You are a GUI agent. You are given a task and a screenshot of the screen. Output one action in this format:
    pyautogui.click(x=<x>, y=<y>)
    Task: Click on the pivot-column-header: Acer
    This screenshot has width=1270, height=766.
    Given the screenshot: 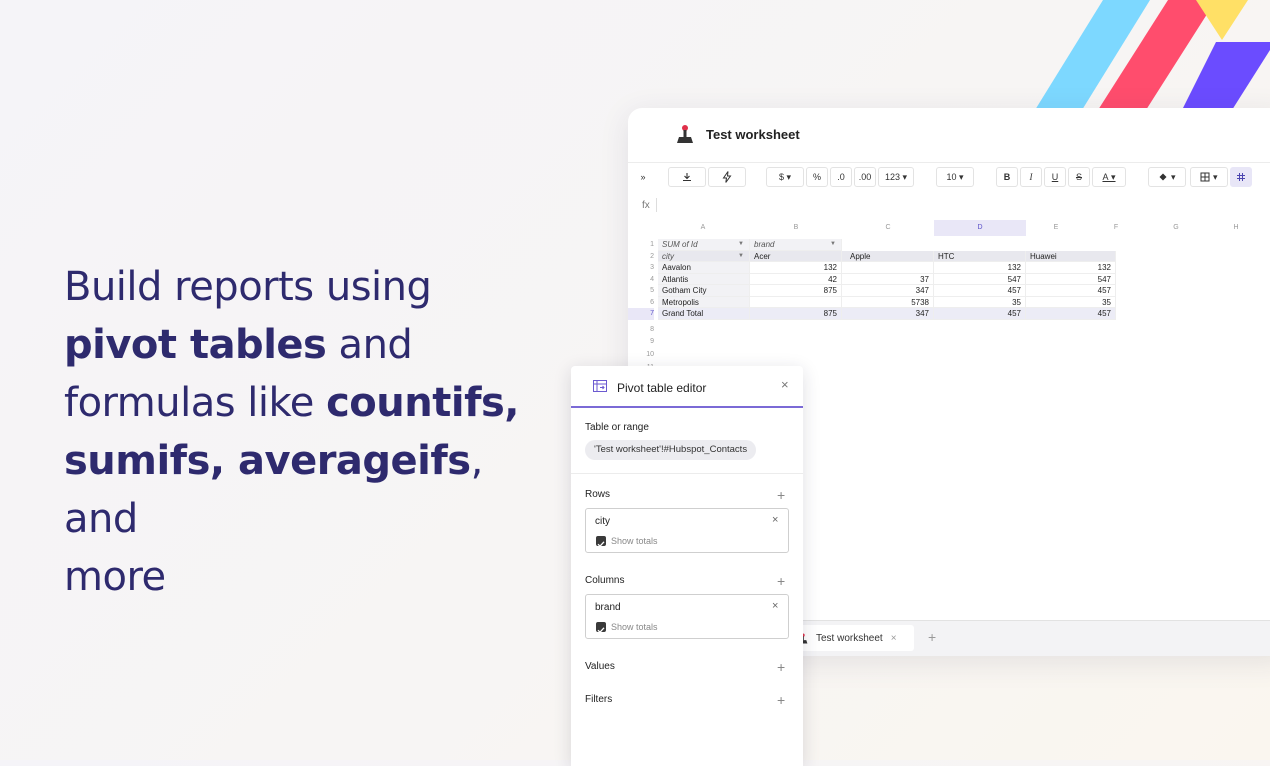 What is the action you would take?
    pyautogui.click(x=796, y=256)
    